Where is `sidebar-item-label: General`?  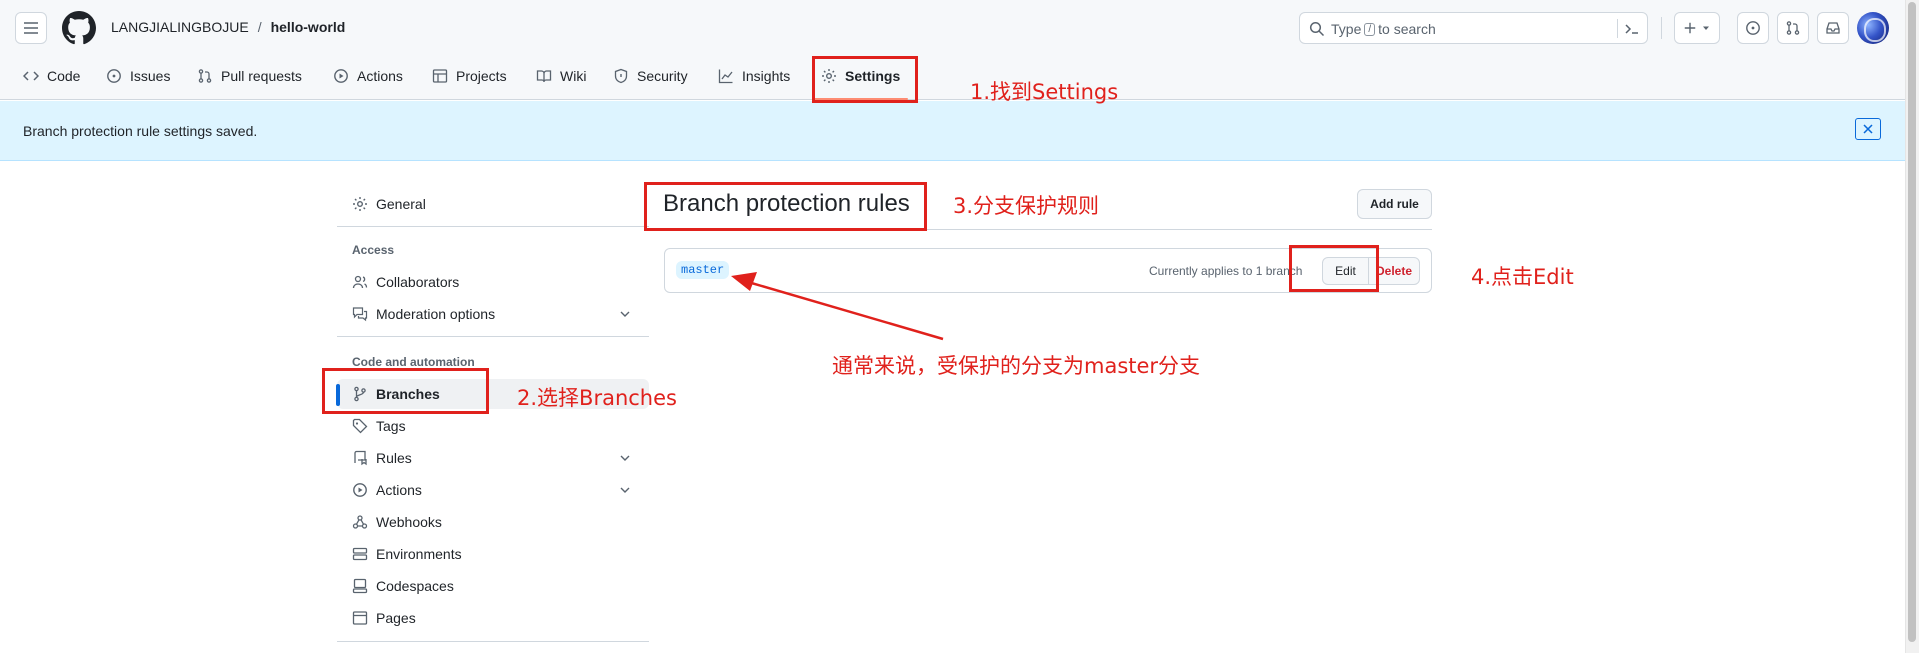
sidebar-item-label: General is located at coordinates (401, 204).